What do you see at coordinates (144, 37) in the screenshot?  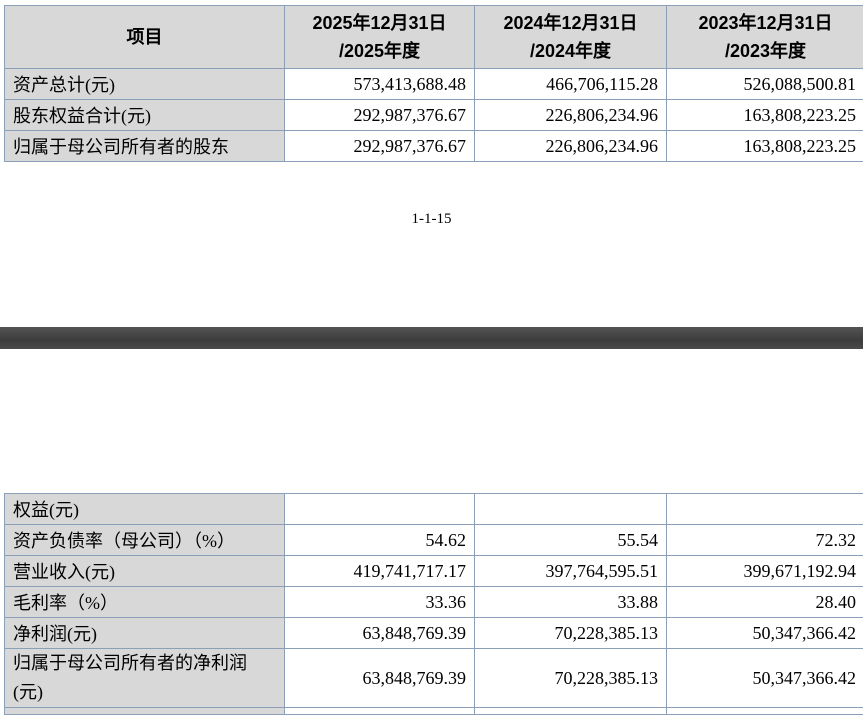 I see `header-item: 项目` at bounding box center [144, 37].